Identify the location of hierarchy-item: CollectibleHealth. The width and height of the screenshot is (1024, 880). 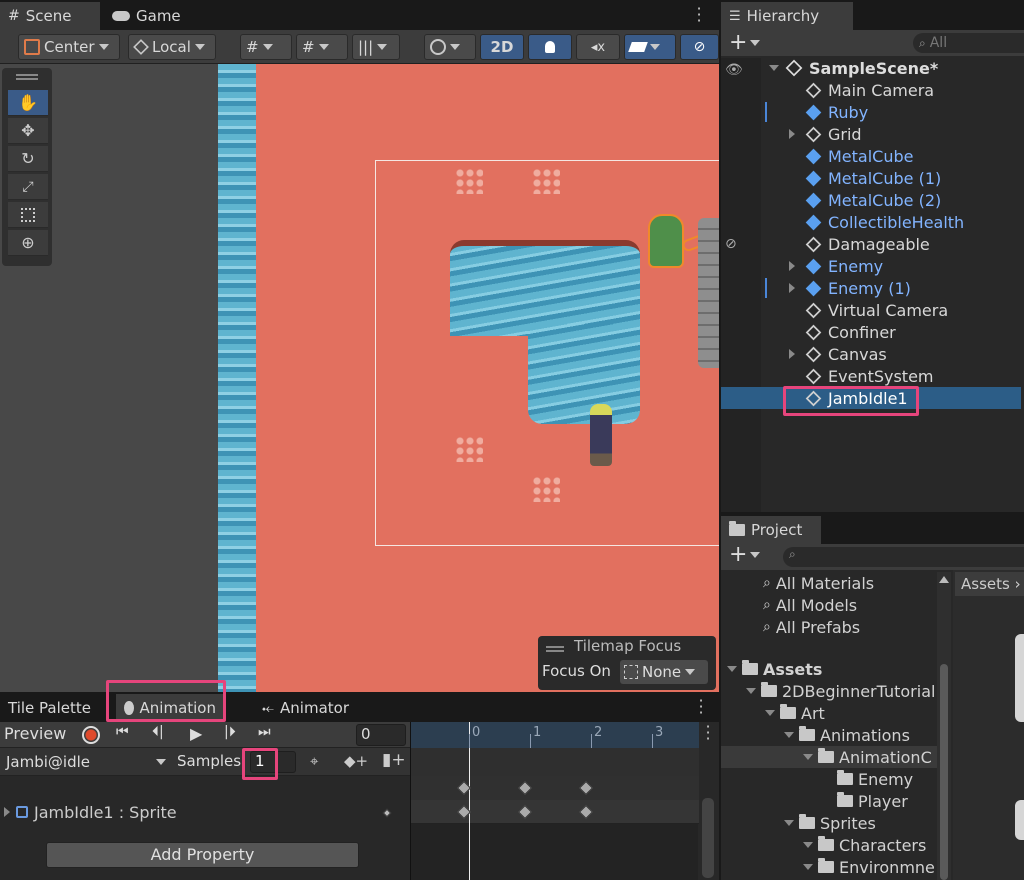
(871, 222).